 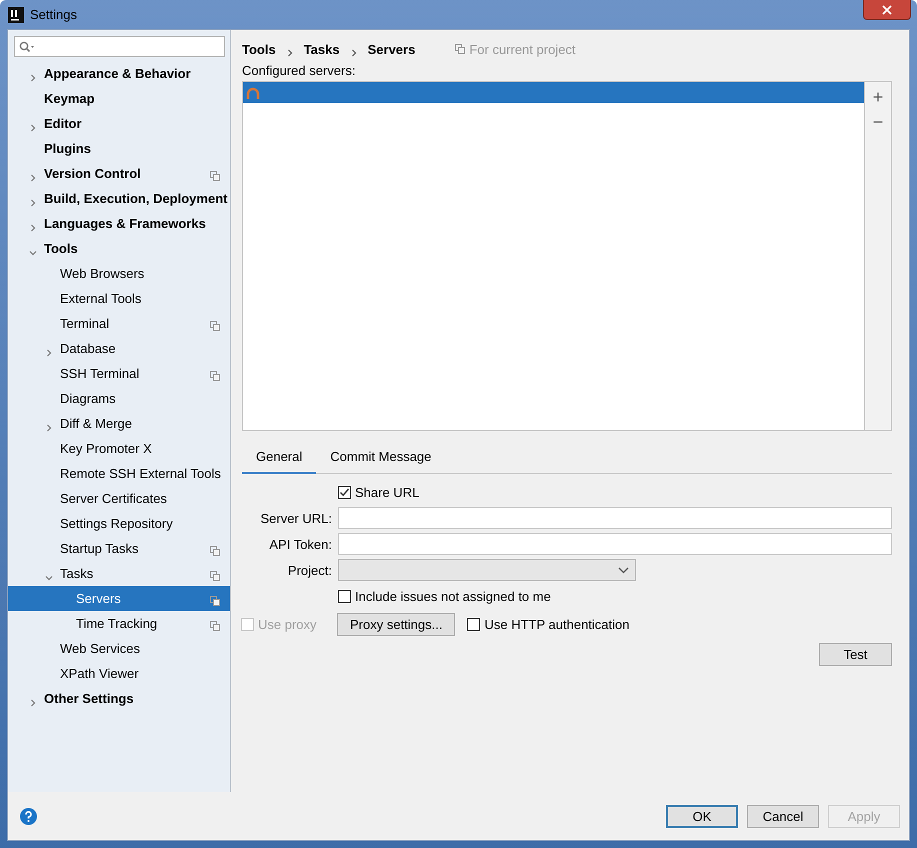 I want to click on tree-item: Web Browsers, so click(x=119, y=273).